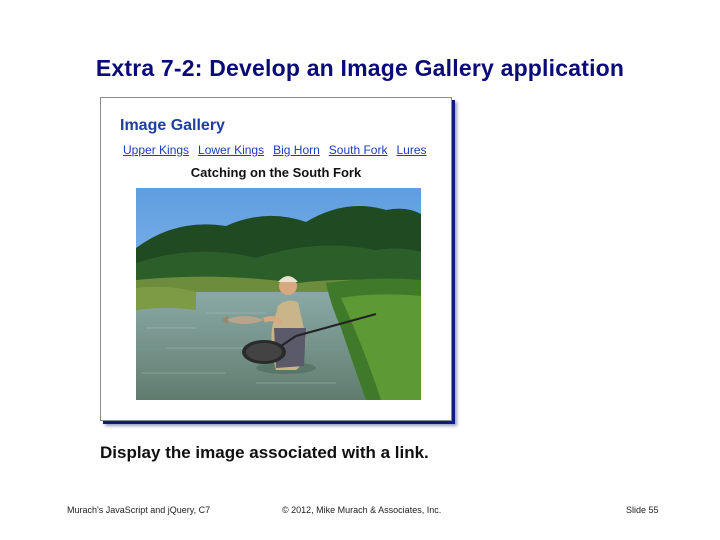 The height and width of the screenshot is (540, 720). What do you see at coordinates (642, 510) in the screenshot?
I see `footer-slide-number: Slide 55` at bounding box center [642, 510].